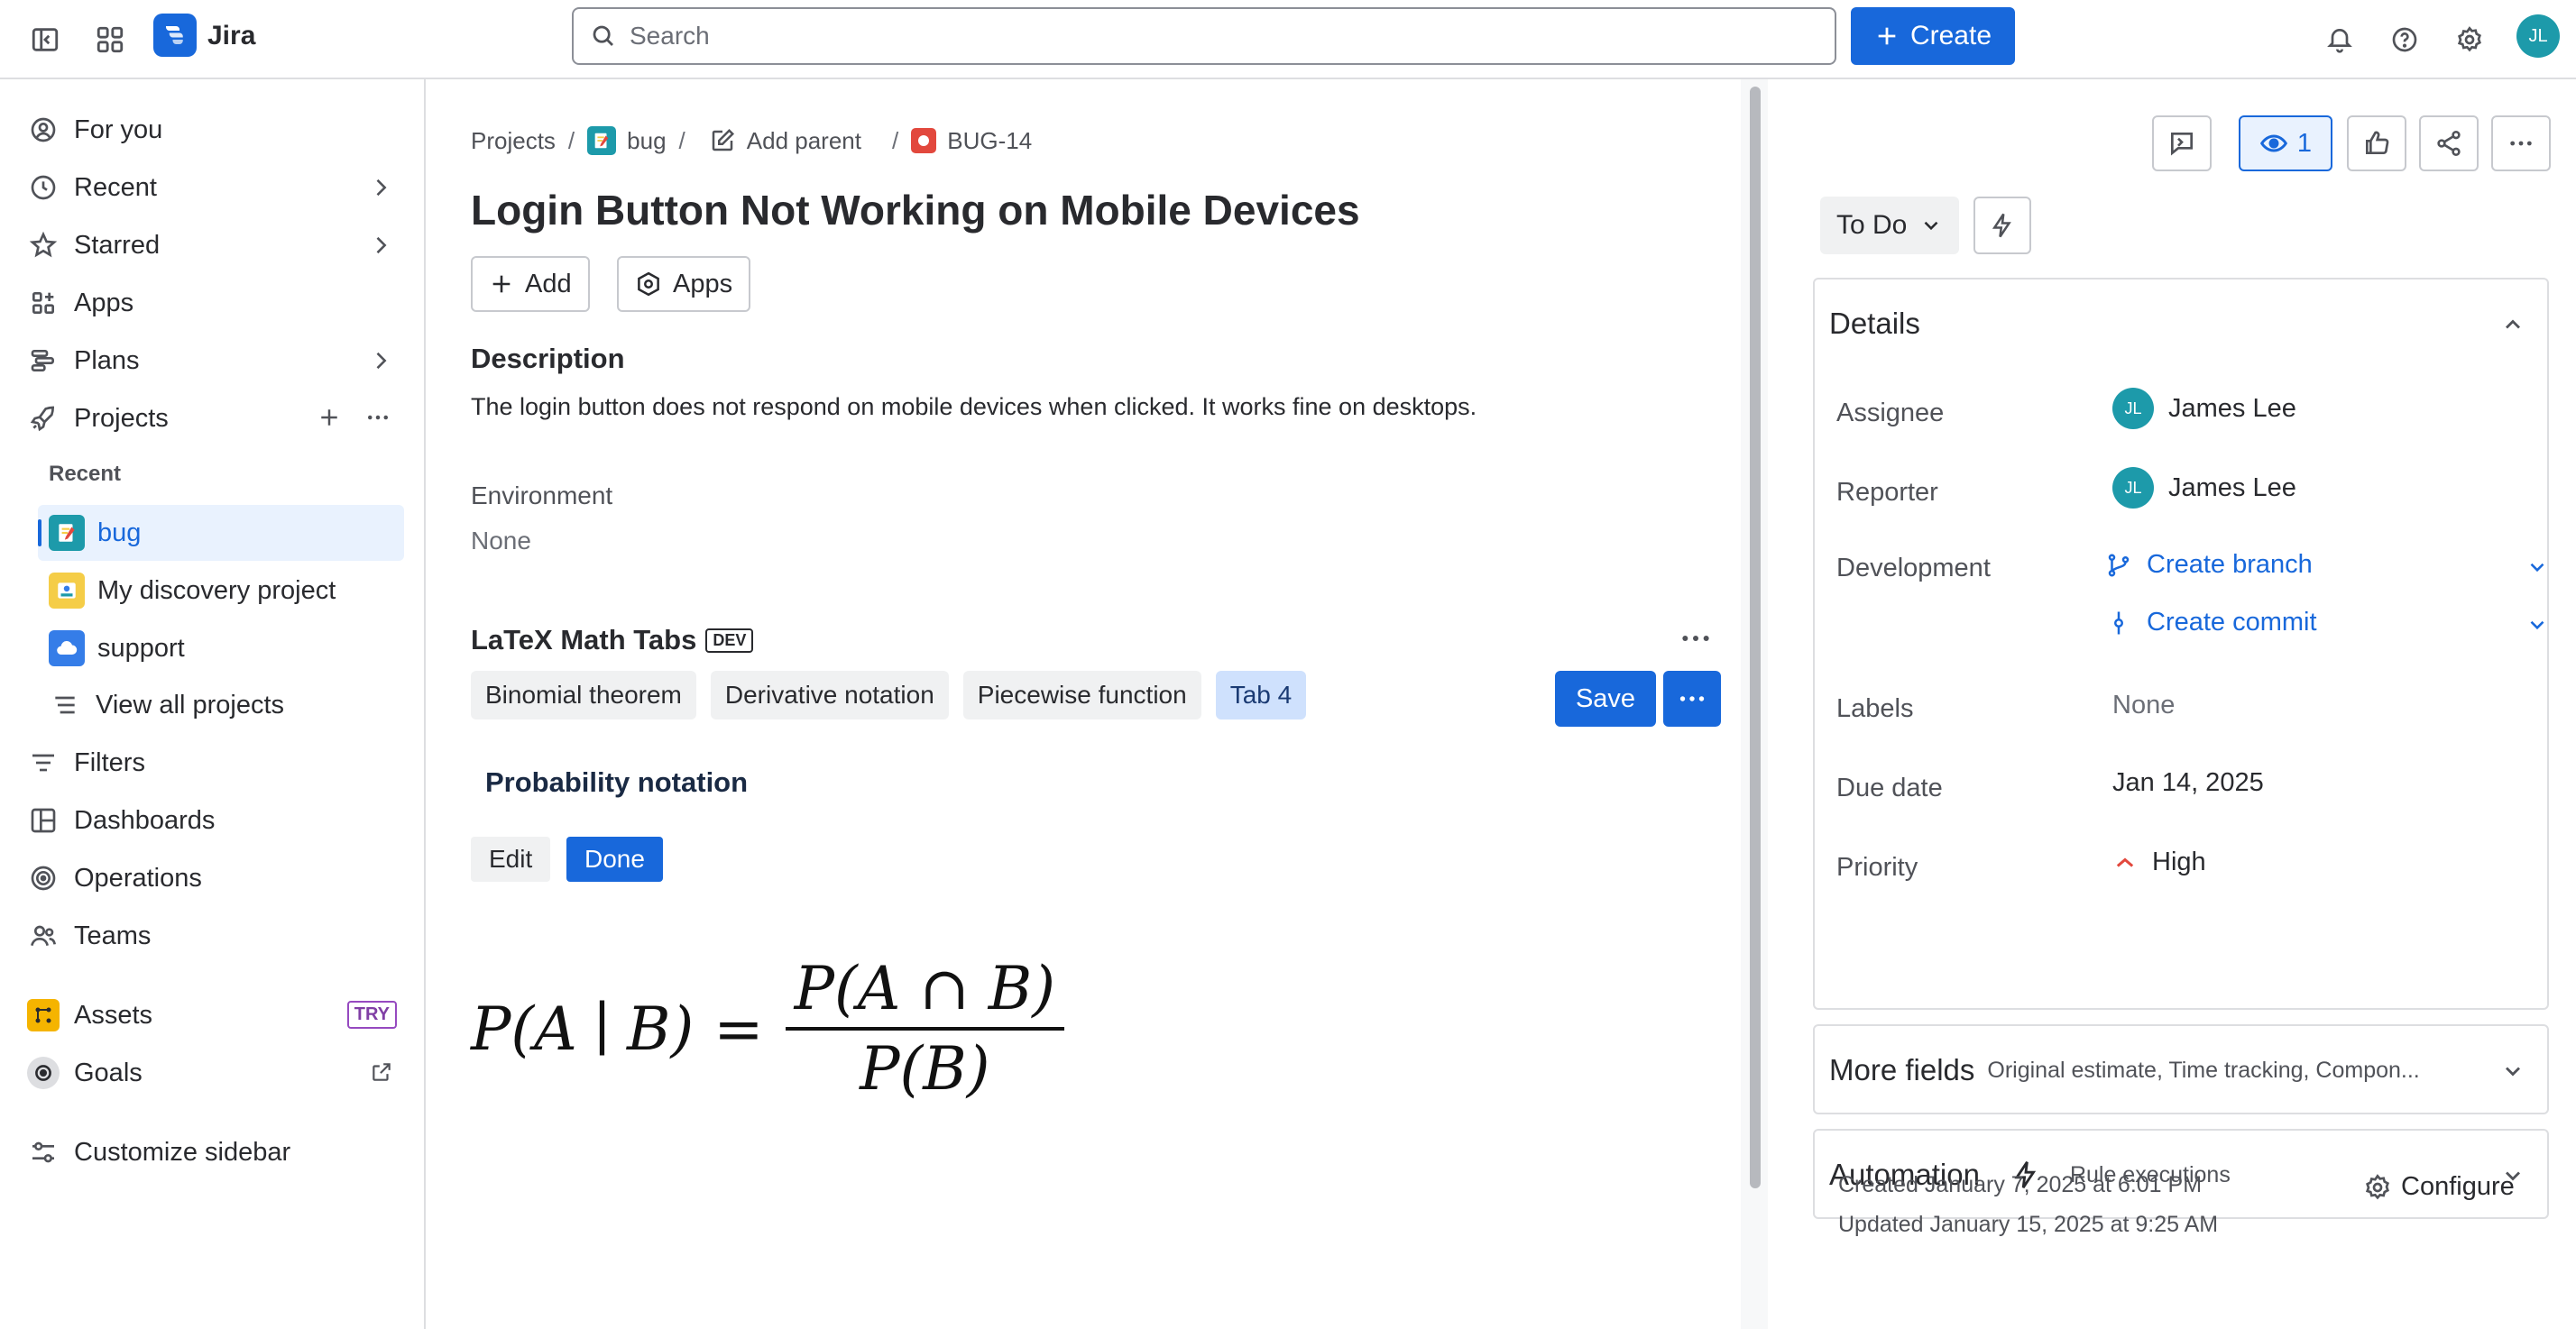 Image resolution: width=2576 pixels, height=1329 pixels. Describe the element at coordinates (670, 36) in the screenshot. I see `search-placeholder: Search` at that location.